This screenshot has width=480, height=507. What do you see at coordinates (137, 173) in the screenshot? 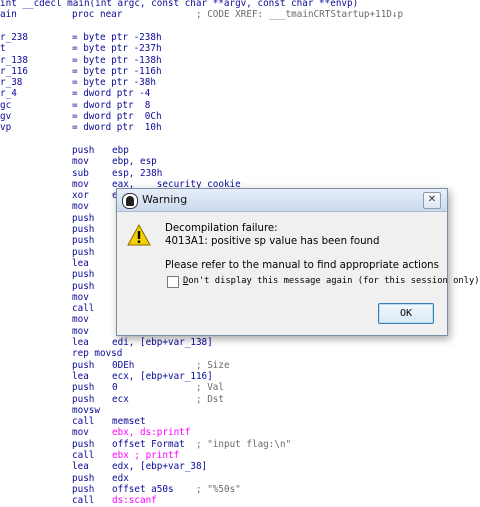
I see `line-operands: esp, 238h` at bounding box center [137, 173].